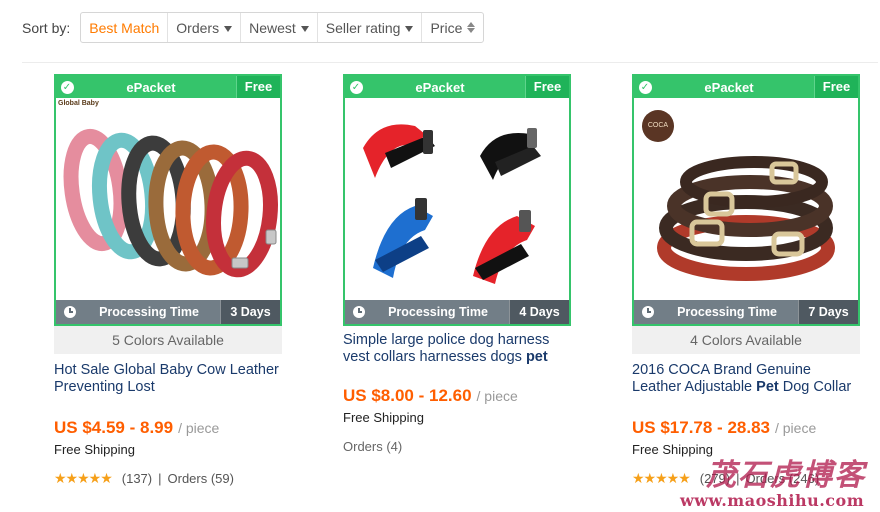  Describe the element at coordinates (450, 62) in the screenshot. I see `divider` at that location.